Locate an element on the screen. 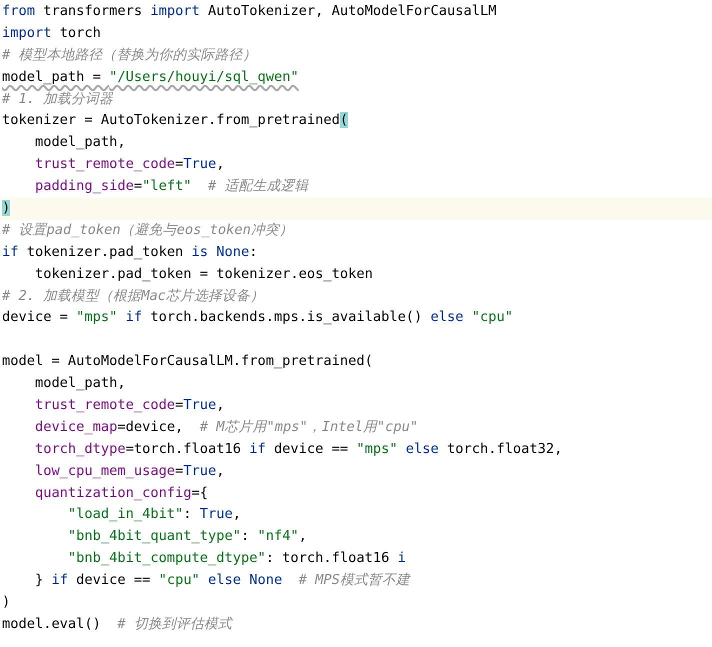 The height and width of the screenshot is (647, 712). code-line: # 设置pad_token（避免与eos_token冲突） is located at coordinates (147, 230).